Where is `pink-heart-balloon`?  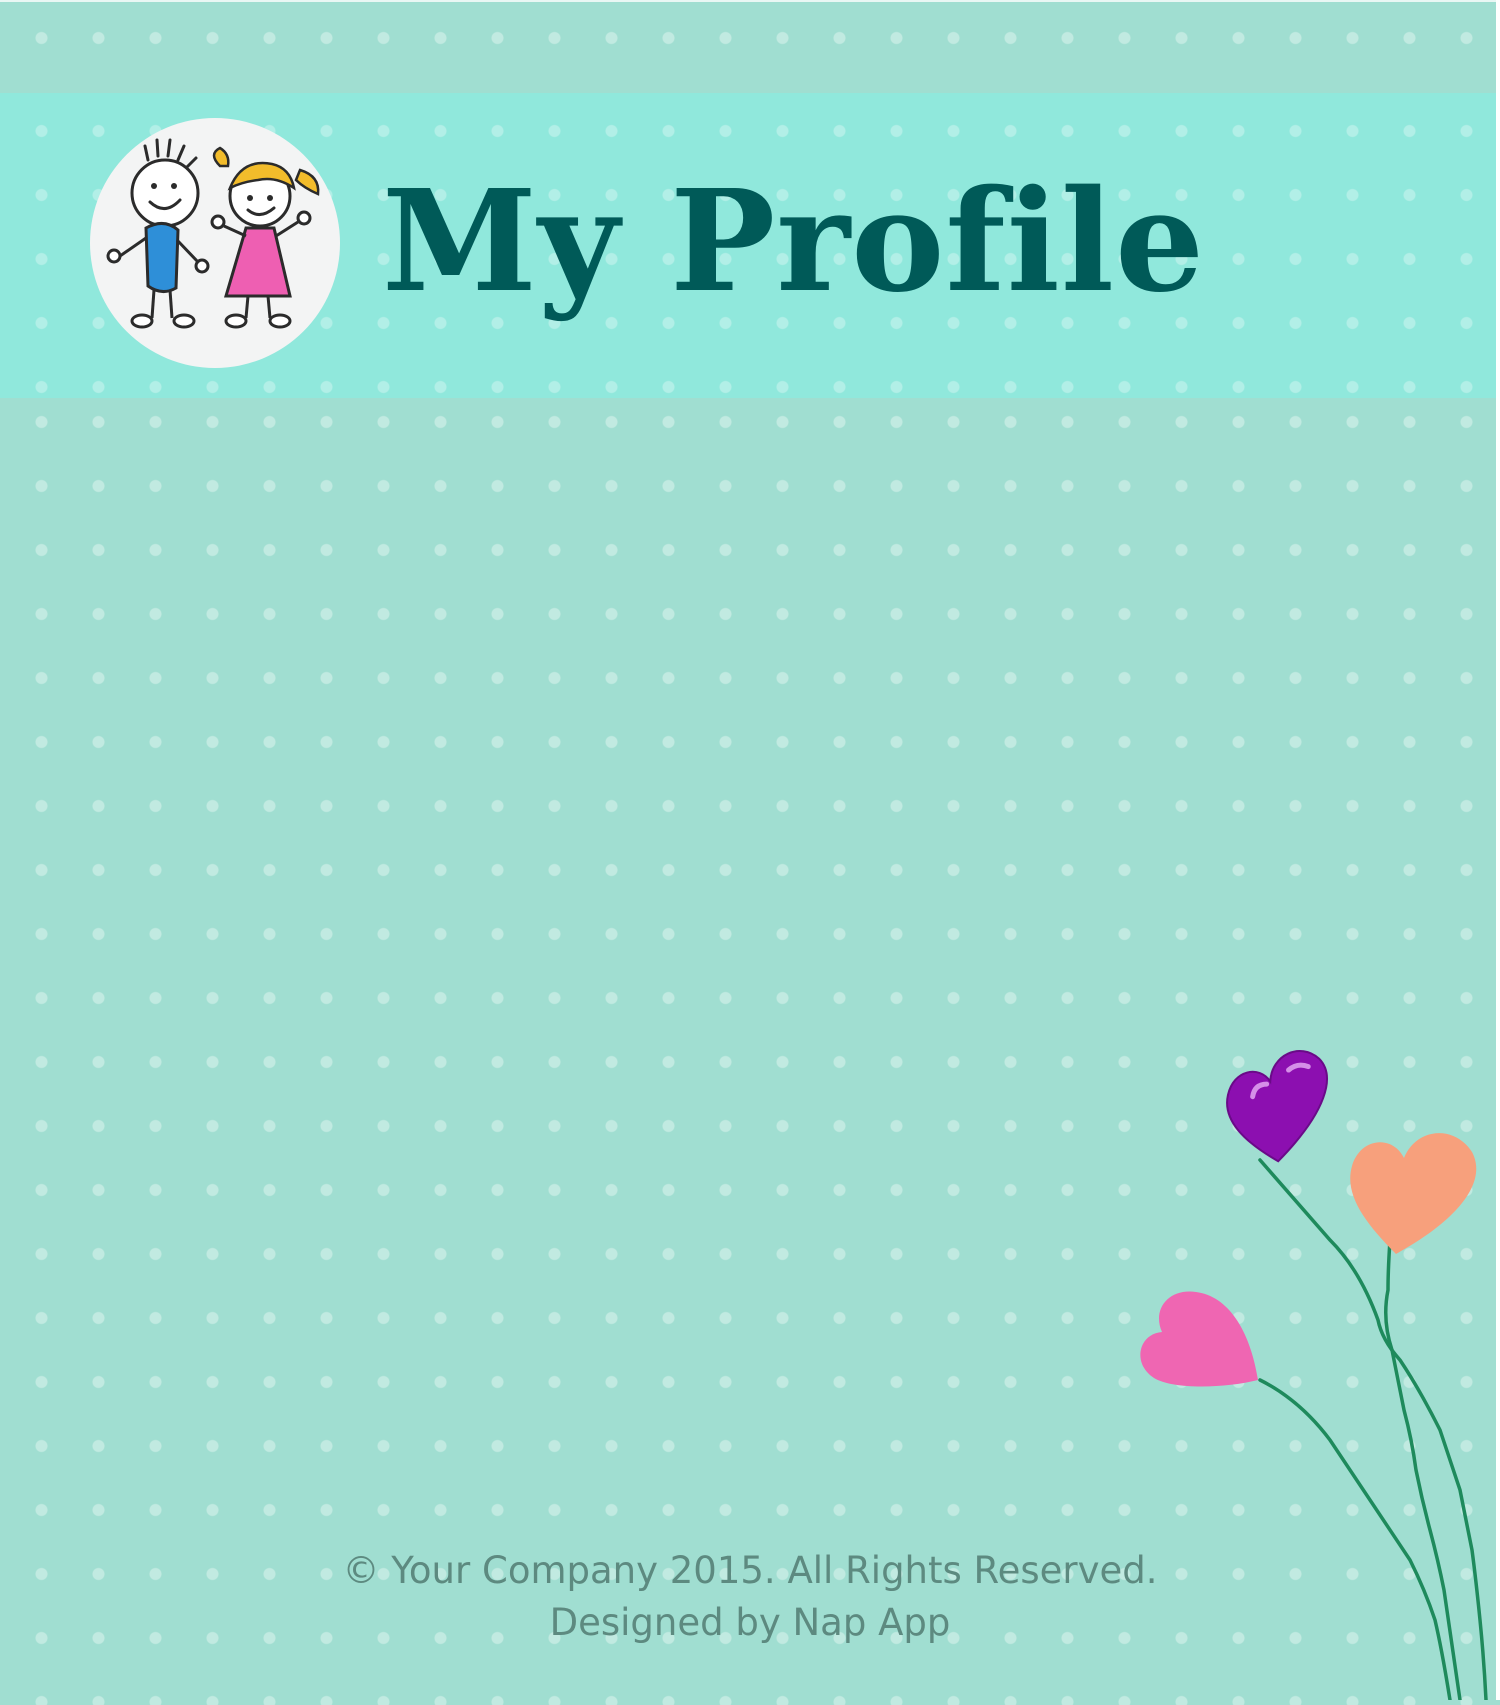 pink-heart-balloon is located at coordinates (1199, 1339).